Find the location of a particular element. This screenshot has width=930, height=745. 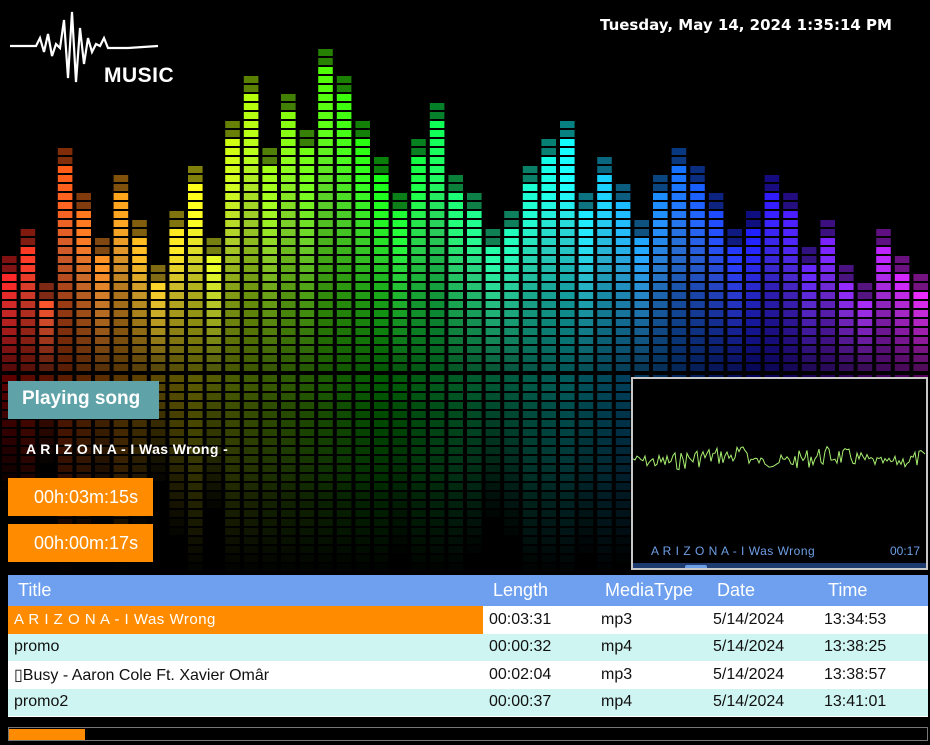

playlist-header: Title Length MediaType Date Time is located at coordinates (468, 590).